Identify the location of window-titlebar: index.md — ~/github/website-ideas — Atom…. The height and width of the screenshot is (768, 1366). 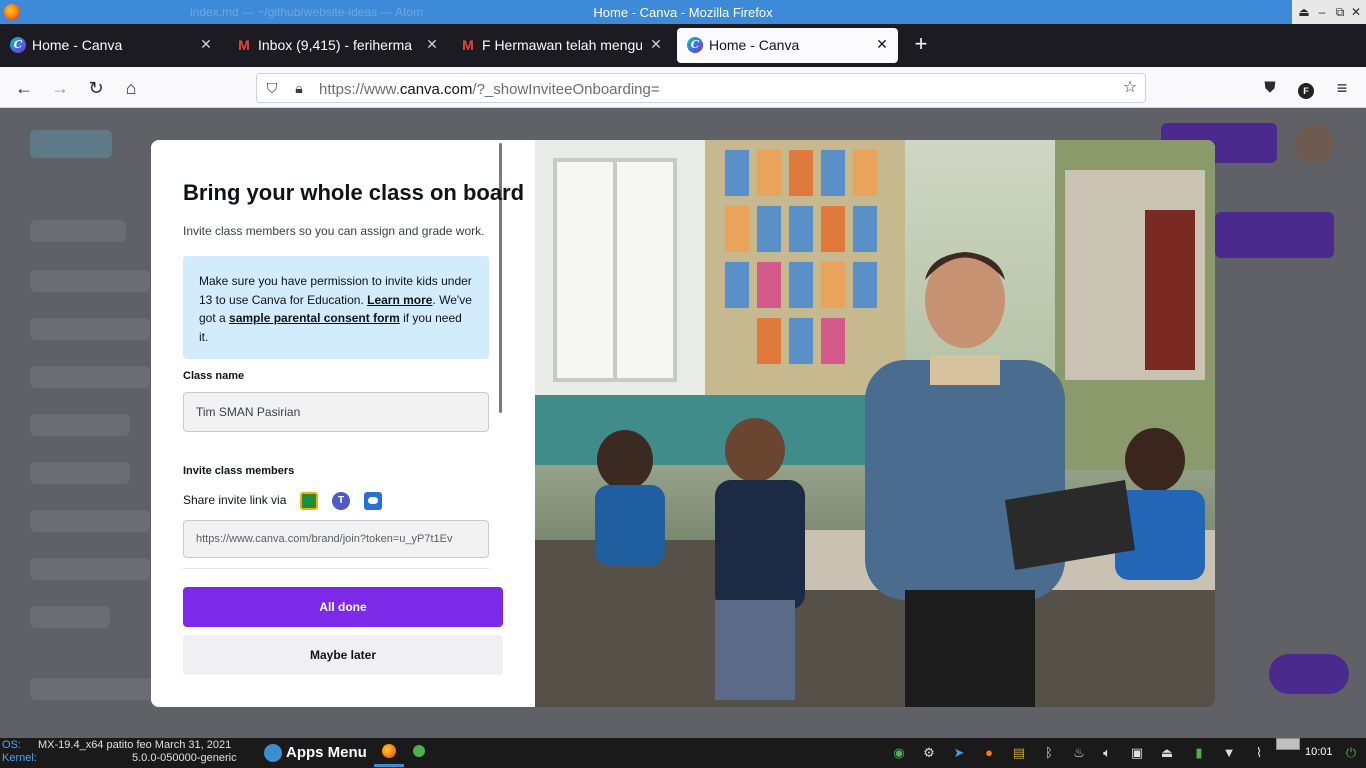
(683, 12).